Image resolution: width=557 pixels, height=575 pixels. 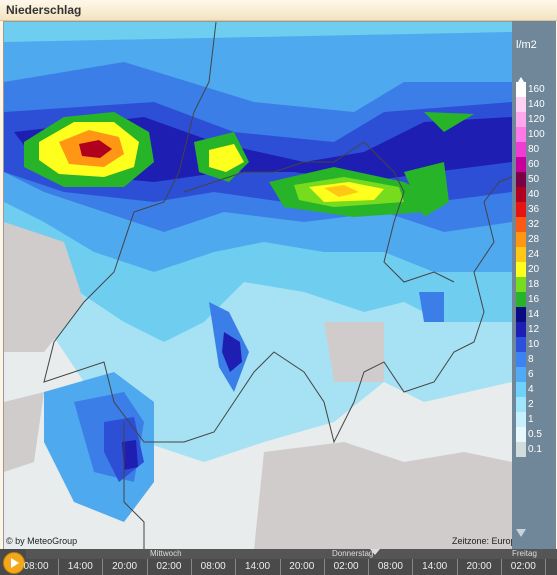 I want to click on copyright-text: © by MeteoGroup, so click(x=42, y=541).